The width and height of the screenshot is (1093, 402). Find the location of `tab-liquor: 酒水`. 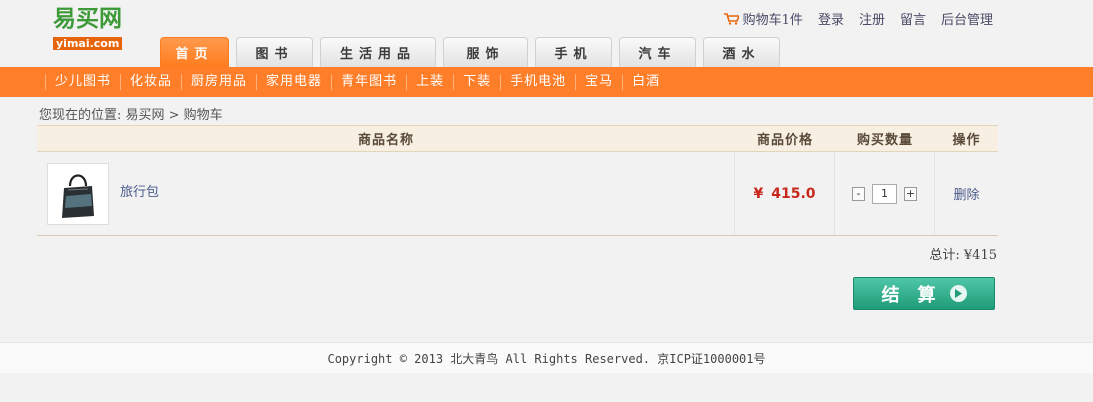

tab-liquor: 酒水 is located at coordinates (741, 52).